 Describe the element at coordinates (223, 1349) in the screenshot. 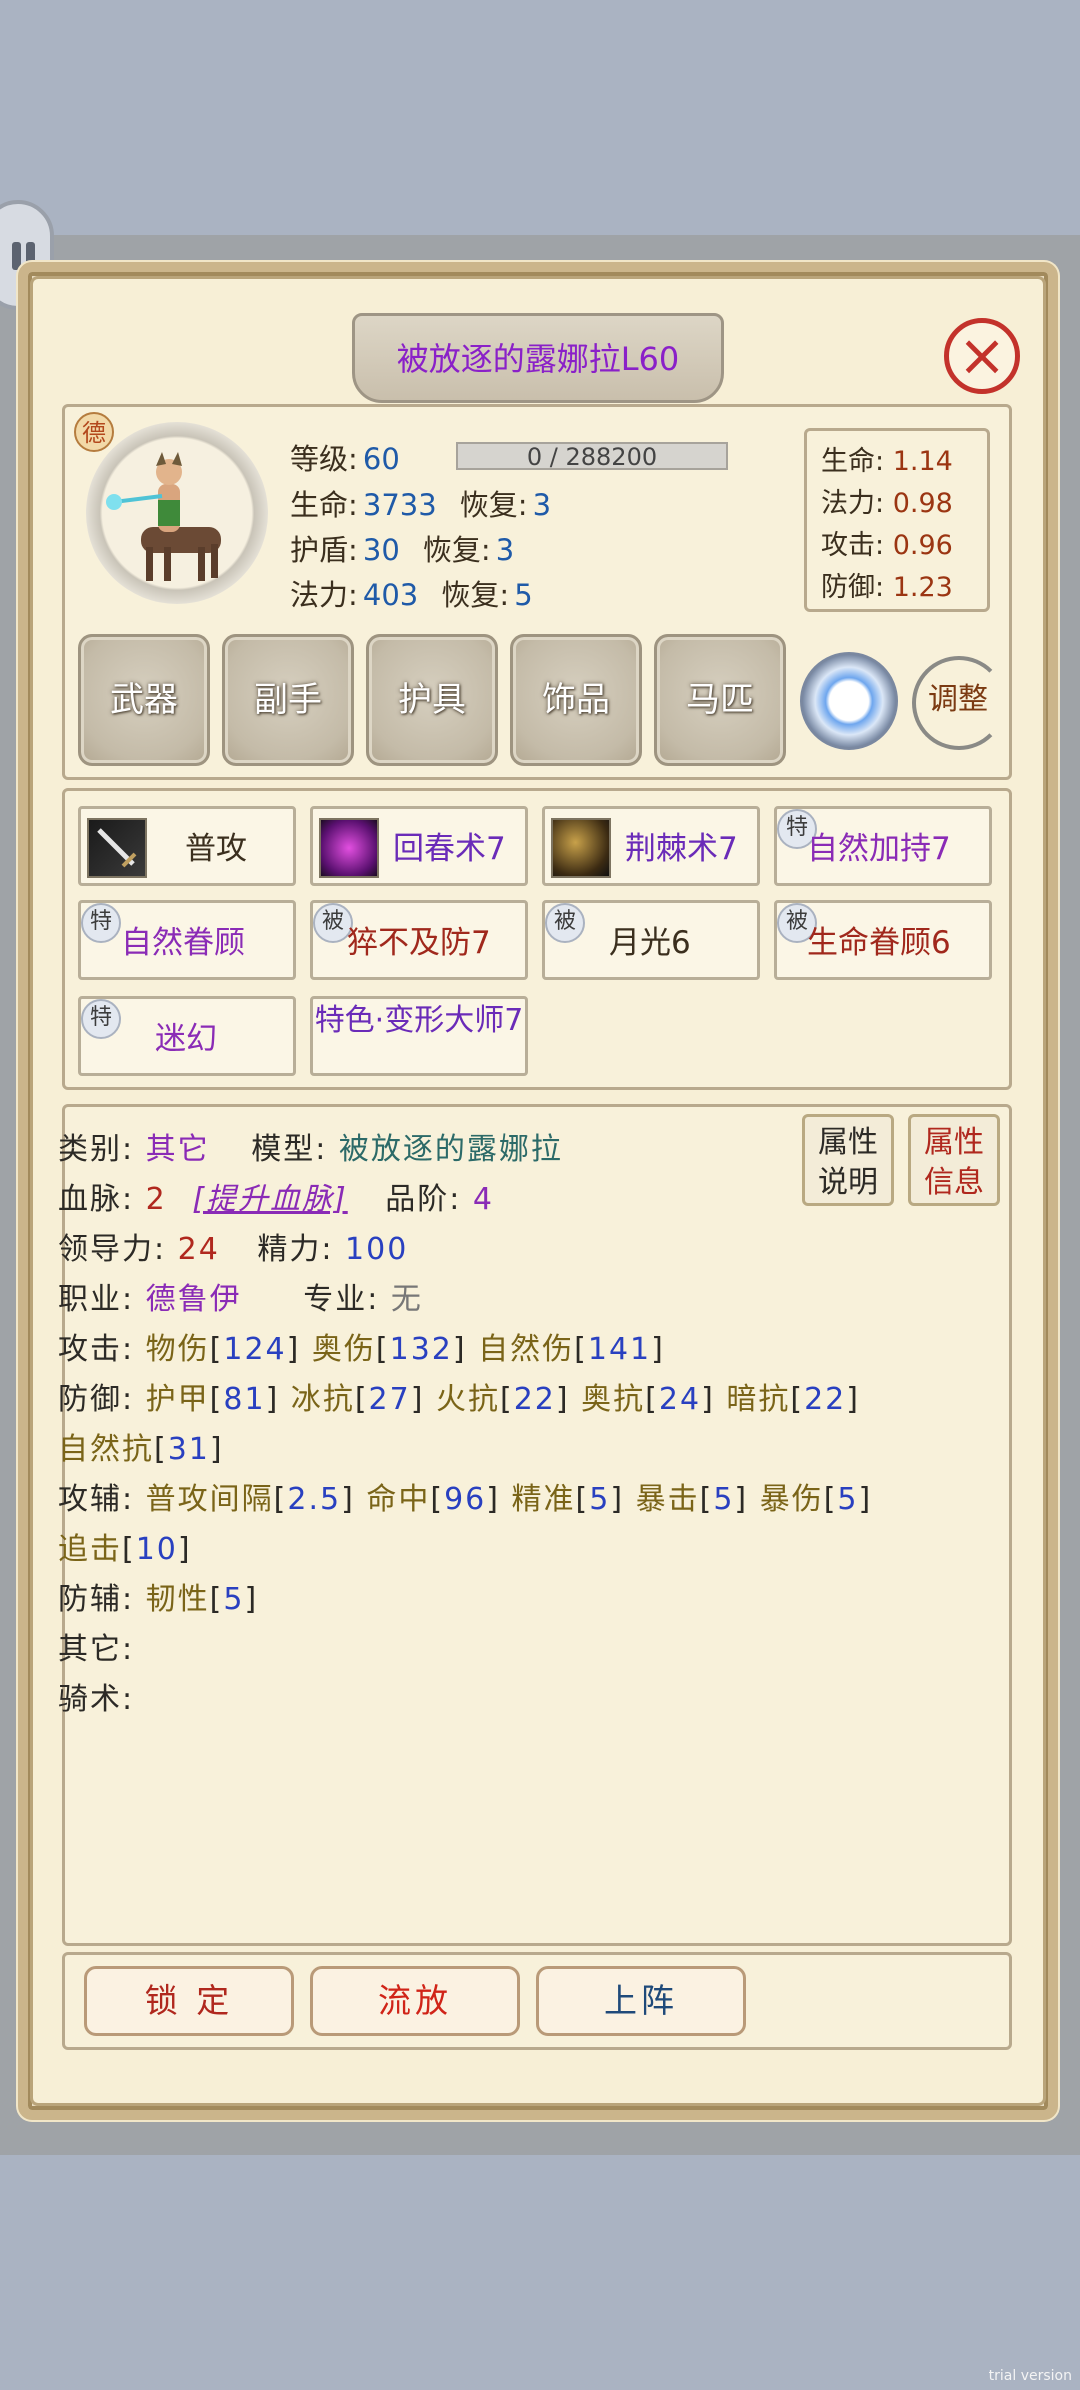

I see `attack-stat: 物伤[124]` at that location.